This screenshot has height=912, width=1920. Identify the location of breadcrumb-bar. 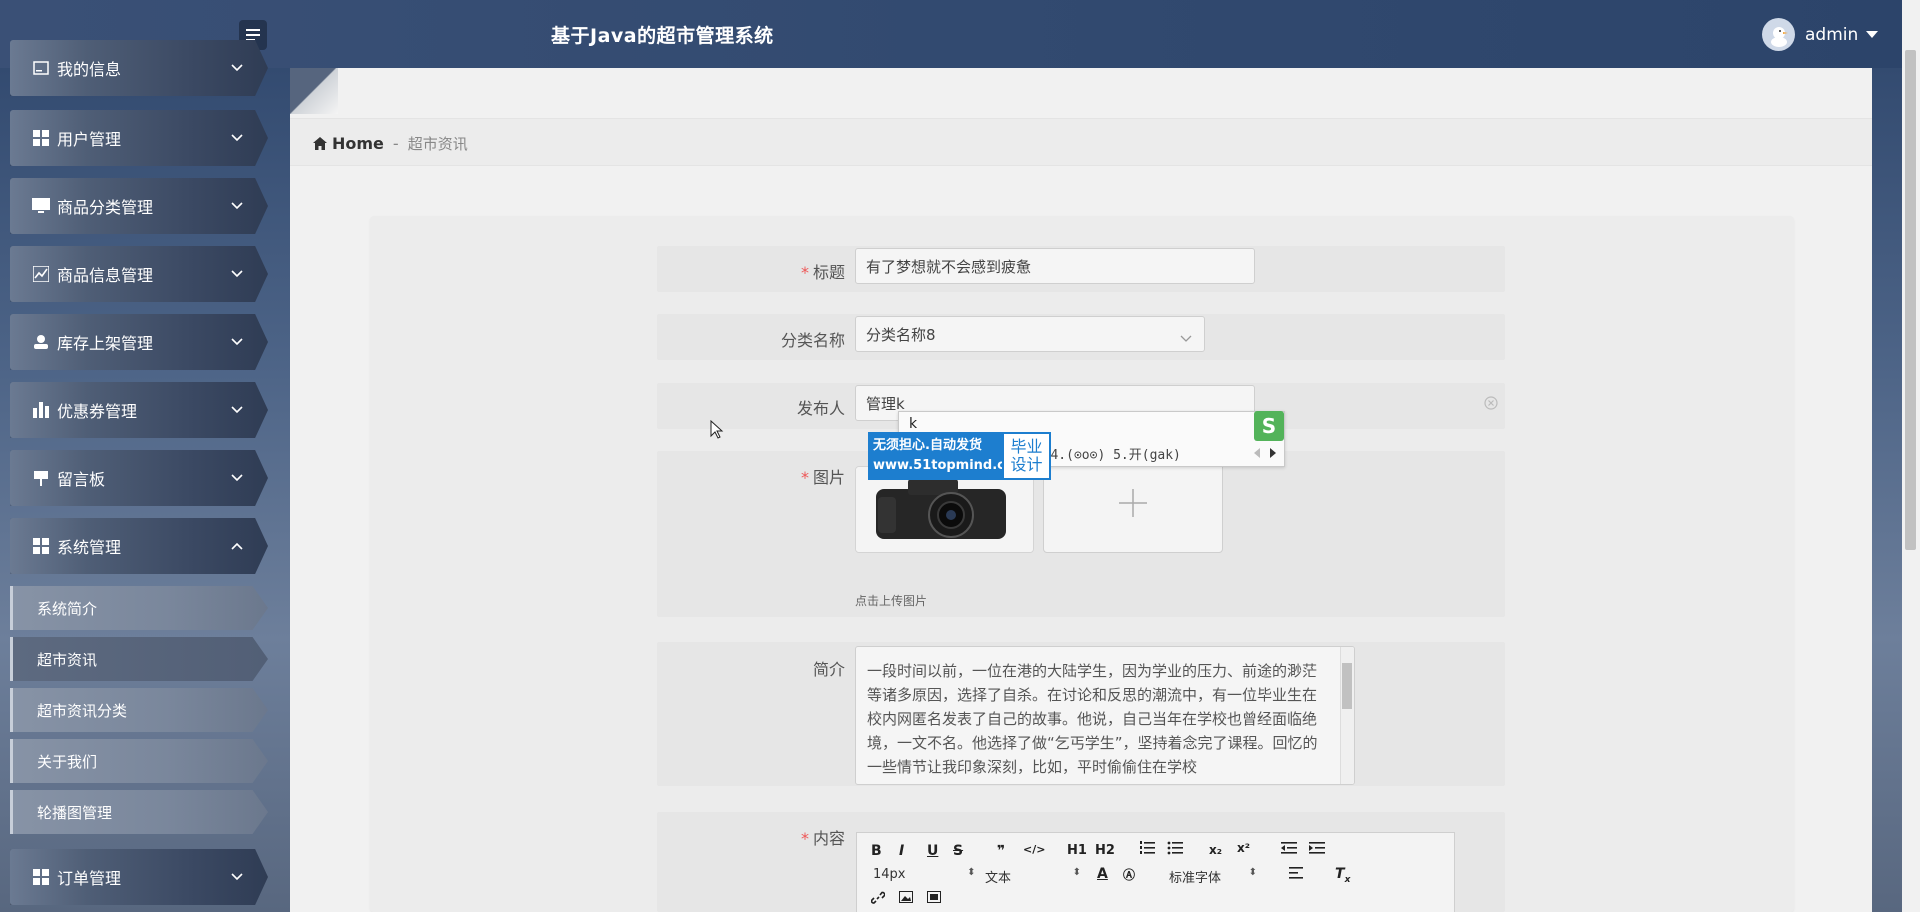
(1081, 142).